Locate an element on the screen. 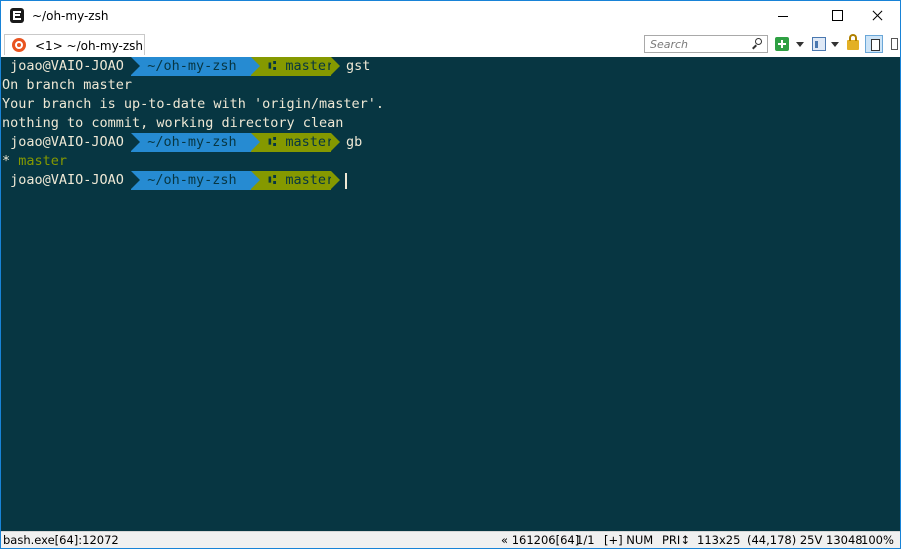 The width and height of the screenshot is (901, 549). status-position: 1/1 is located at coordinates (585, 540).